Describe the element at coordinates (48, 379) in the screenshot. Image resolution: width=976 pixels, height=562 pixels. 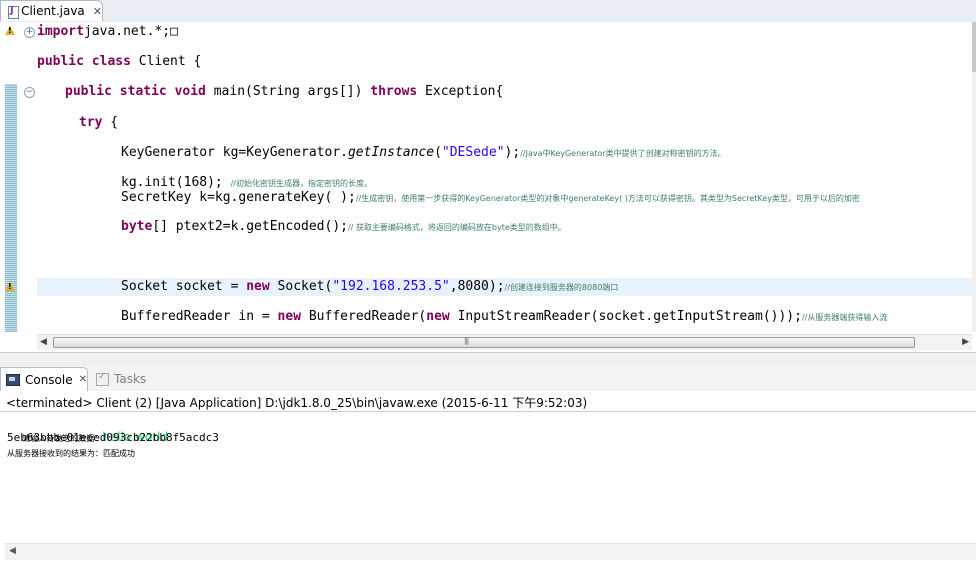
I see `tab-console-label: Console` at that location.